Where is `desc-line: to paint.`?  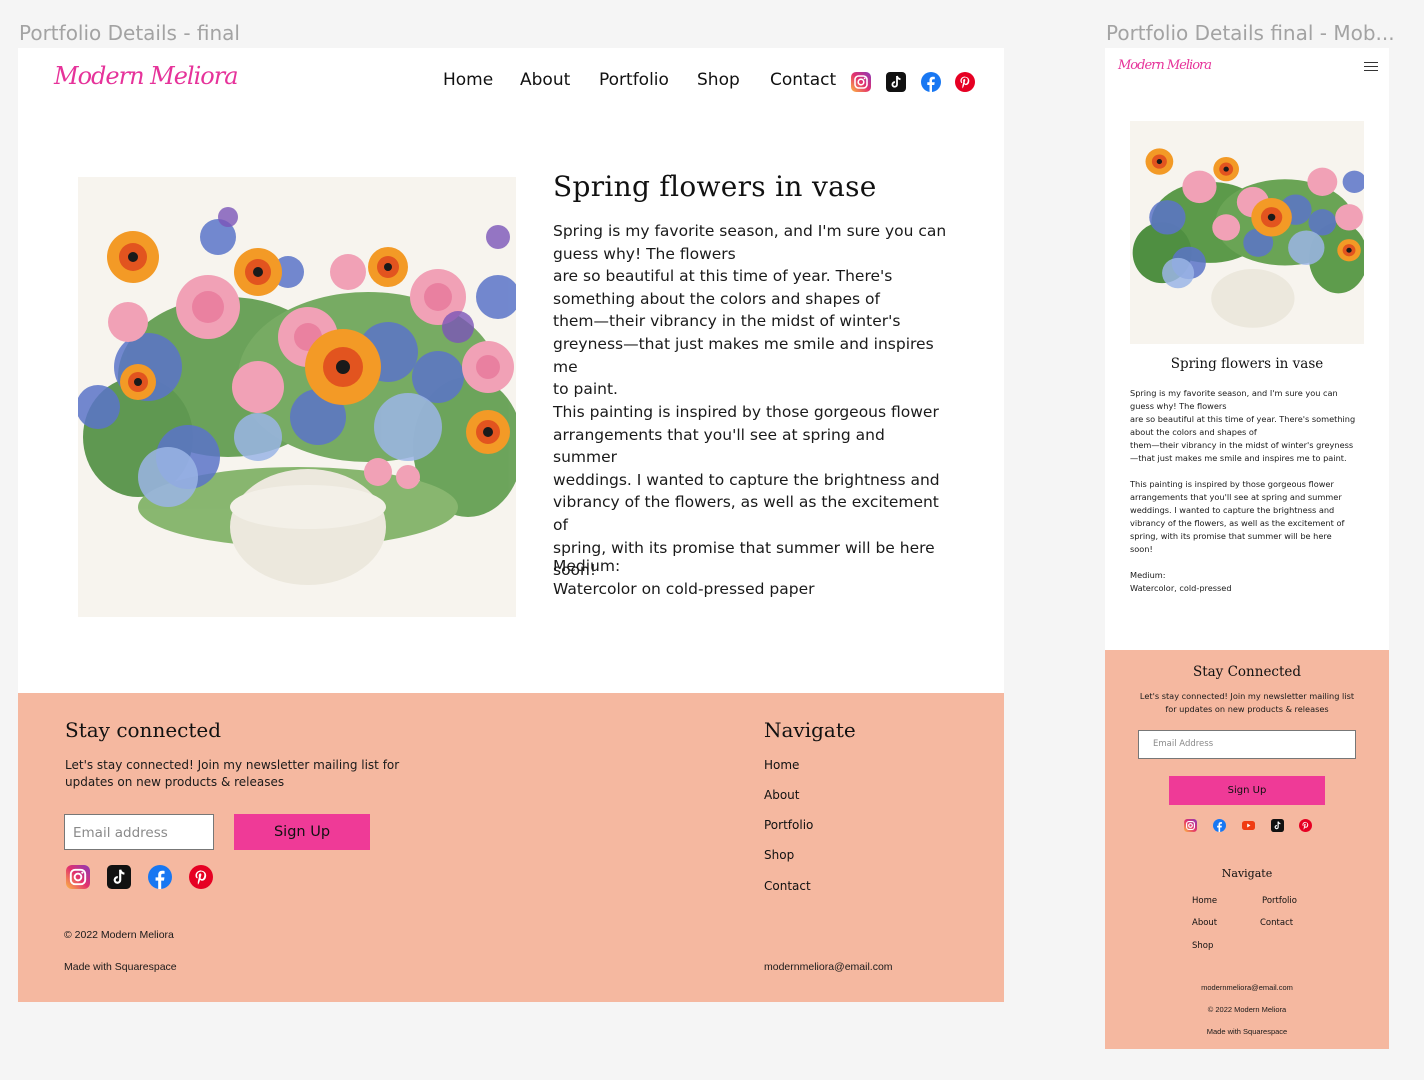
desc-line: to paint. is located at coordinates (585, 389).